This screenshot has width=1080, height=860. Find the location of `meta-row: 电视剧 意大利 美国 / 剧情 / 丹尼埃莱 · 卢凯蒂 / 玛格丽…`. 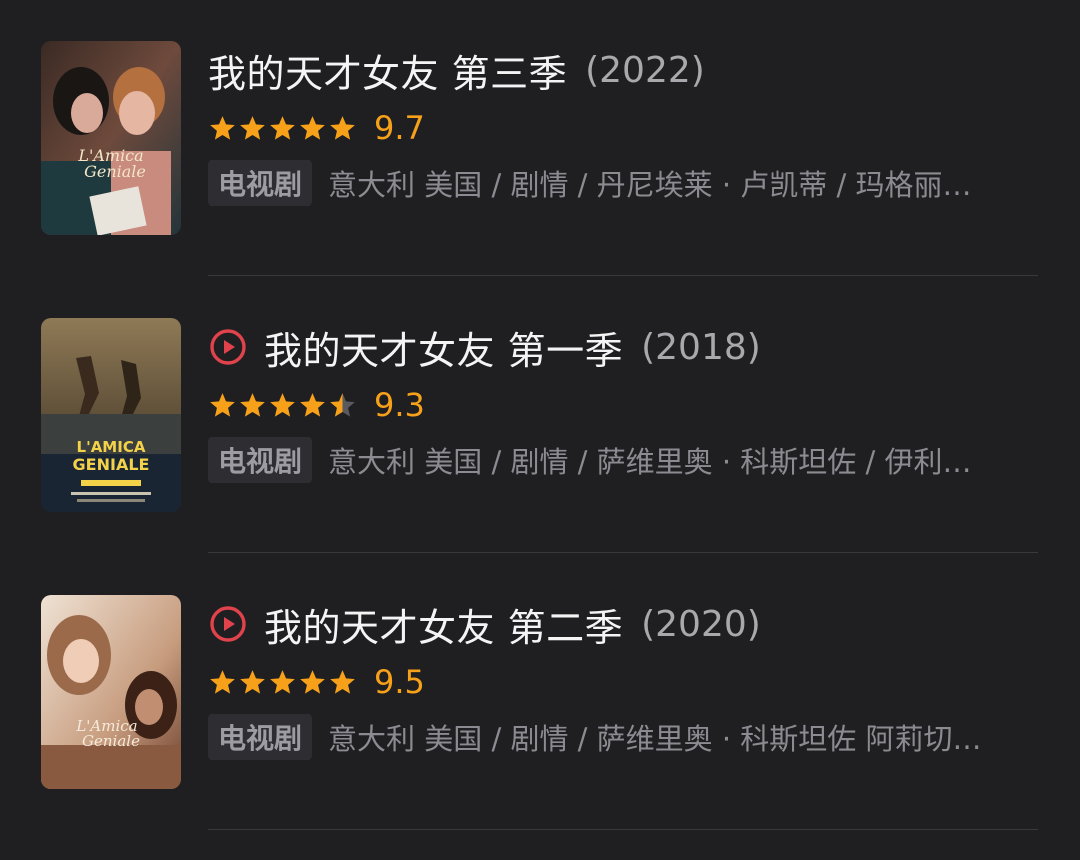

meta-row: 电视剧 意大利 美国 / 剧情 / 丹尼埃莱 · 卢凯蒂 / 玛格丽… is located at coordinates (613, 183).